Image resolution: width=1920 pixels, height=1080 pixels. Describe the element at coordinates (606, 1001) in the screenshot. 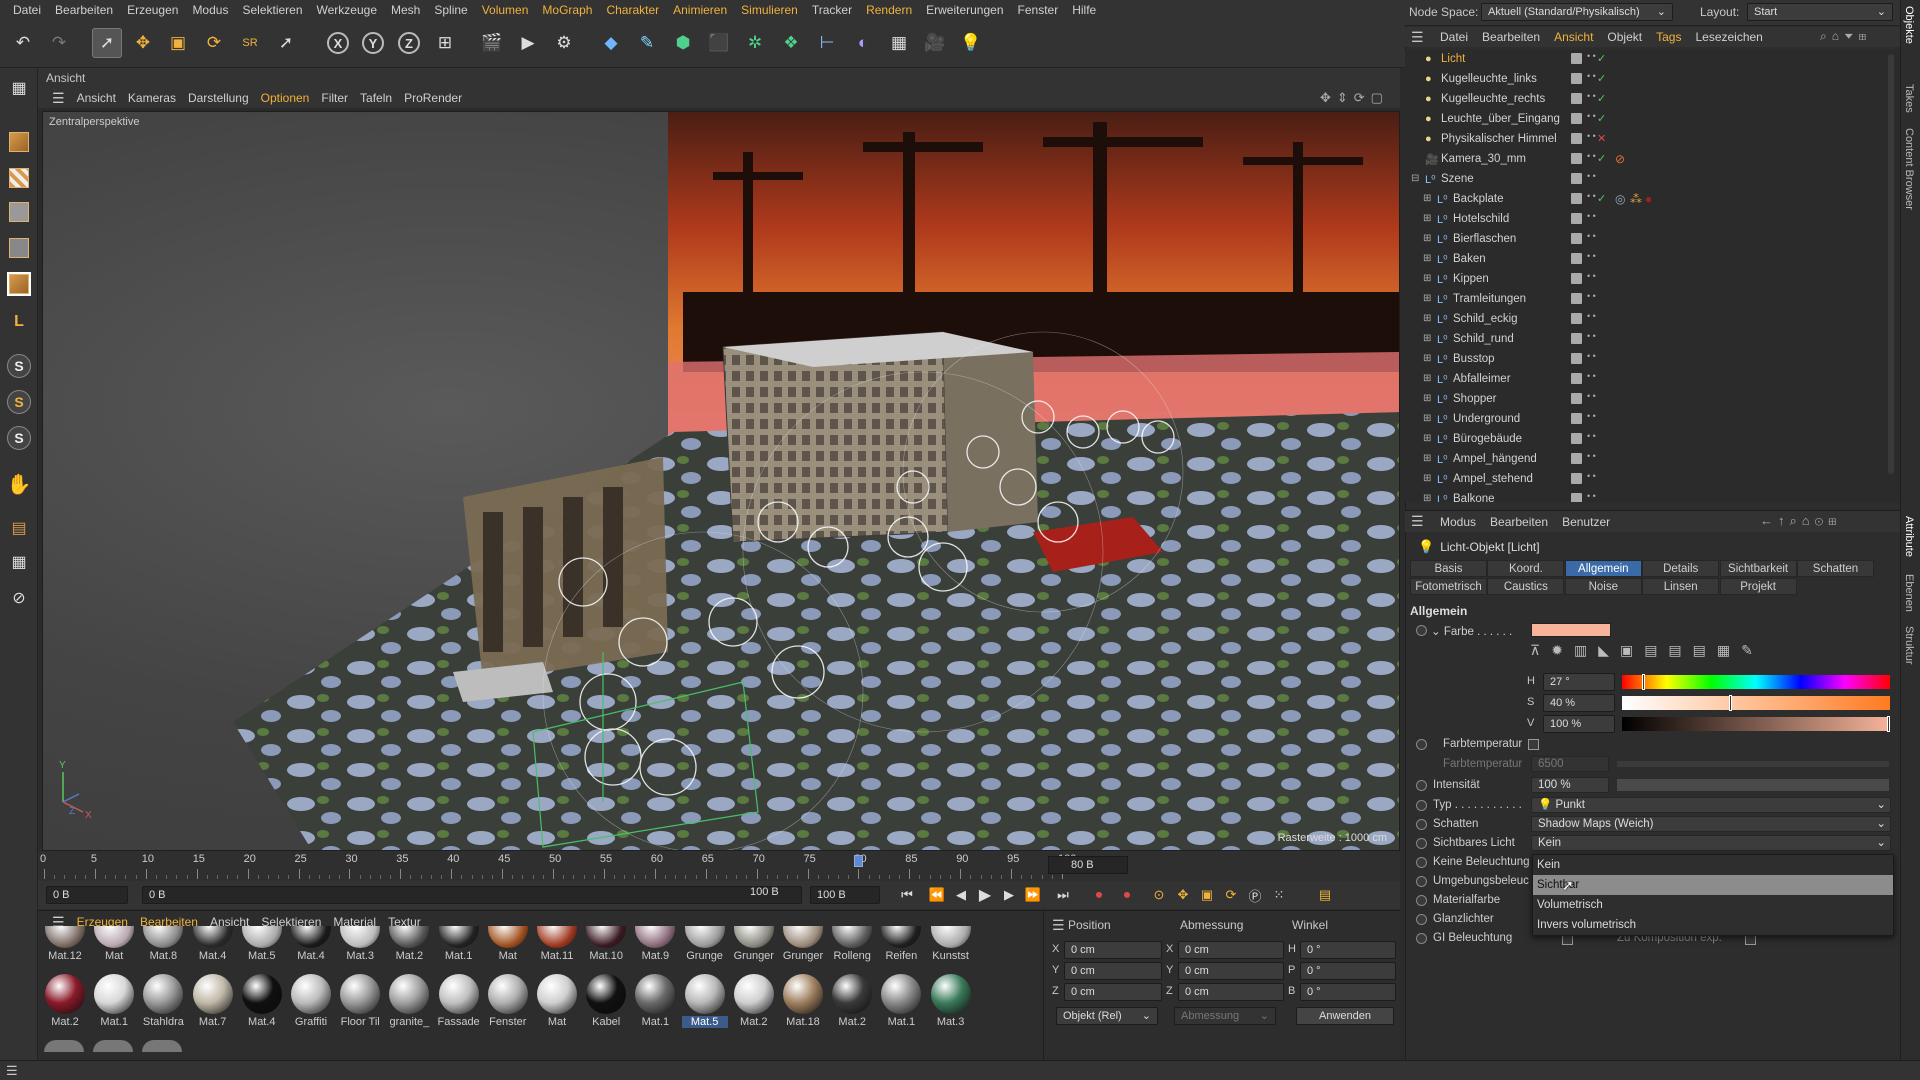

I see `material-swatch: Kabel` at that location.